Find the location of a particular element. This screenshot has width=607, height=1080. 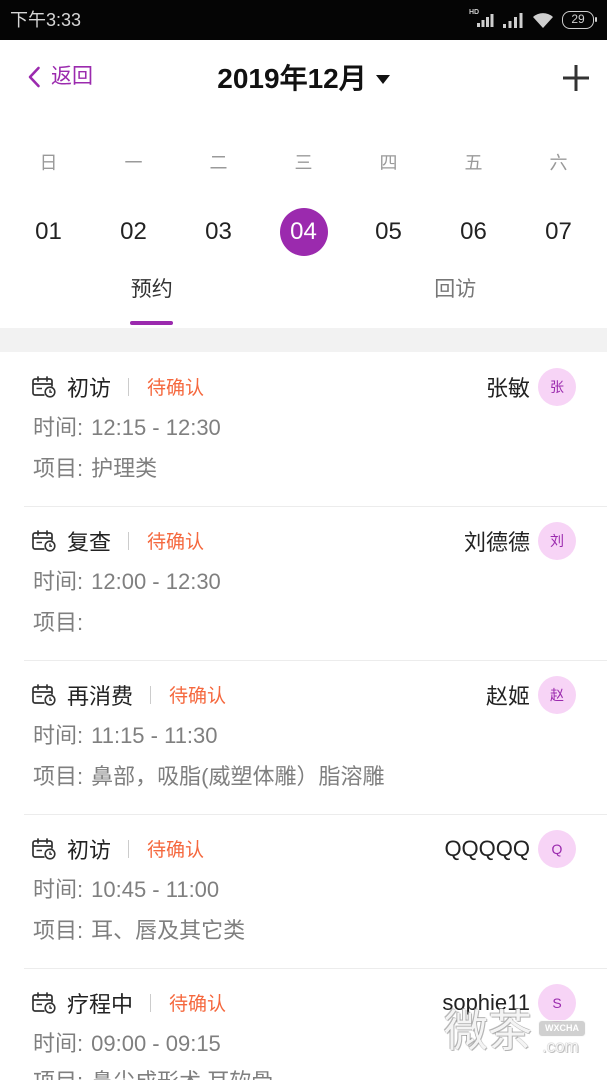

battery-icon: 29 is located at coordinates (579, 20).